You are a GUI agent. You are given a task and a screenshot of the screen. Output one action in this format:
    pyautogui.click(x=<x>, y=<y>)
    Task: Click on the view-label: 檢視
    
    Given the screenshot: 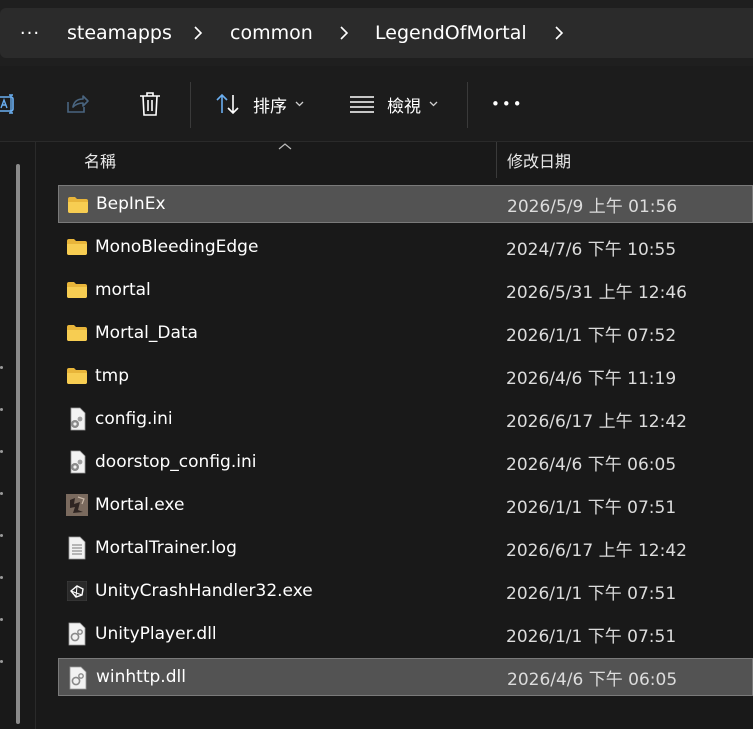 What is the action you would take?
    pyautogui.click(x=404, y=106)
    